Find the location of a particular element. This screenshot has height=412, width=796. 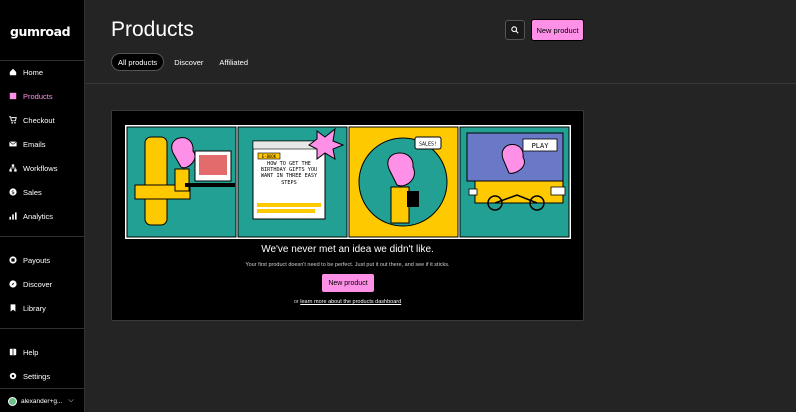

sidebar-item-payouts: Payouts is located at coordinates (42, 260).